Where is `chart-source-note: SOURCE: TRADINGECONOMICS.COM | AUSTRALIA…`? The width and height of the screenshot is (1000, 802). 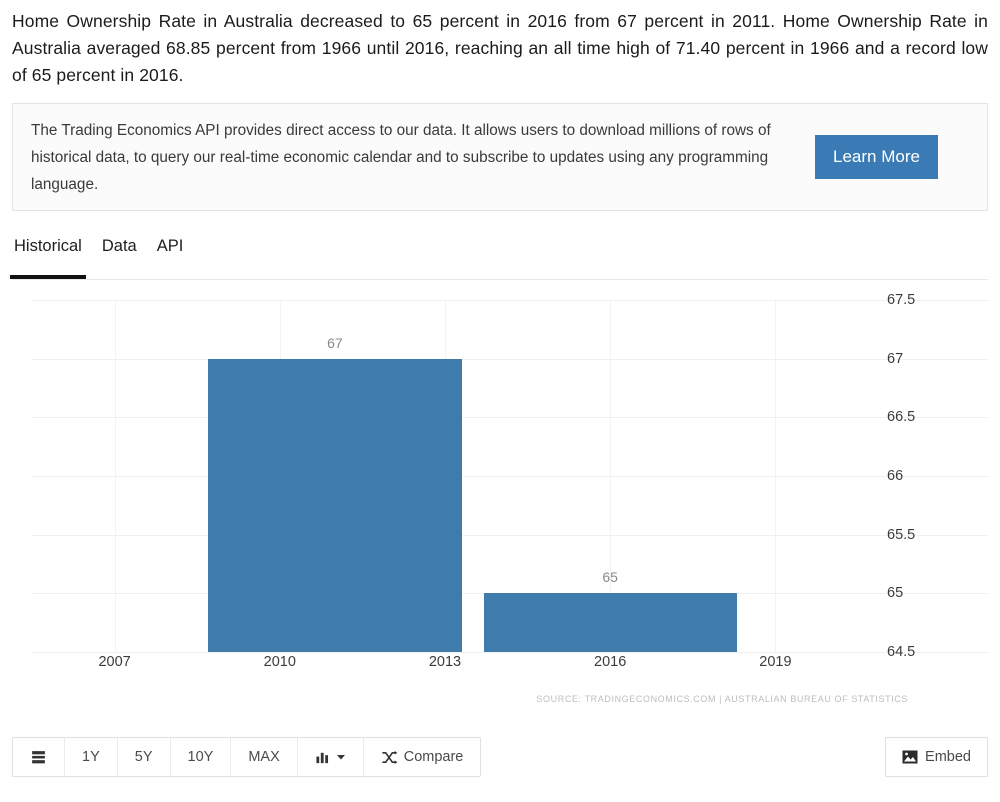
chart-source-note: SOURCE: TRADINGECONOMICS.COM | AUSTRALIA… is located at coordinates (722, 699).